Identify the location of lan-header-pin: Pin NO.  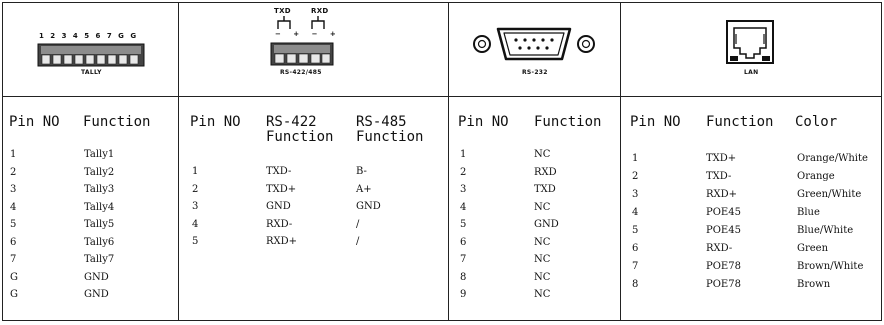
(655, 122).